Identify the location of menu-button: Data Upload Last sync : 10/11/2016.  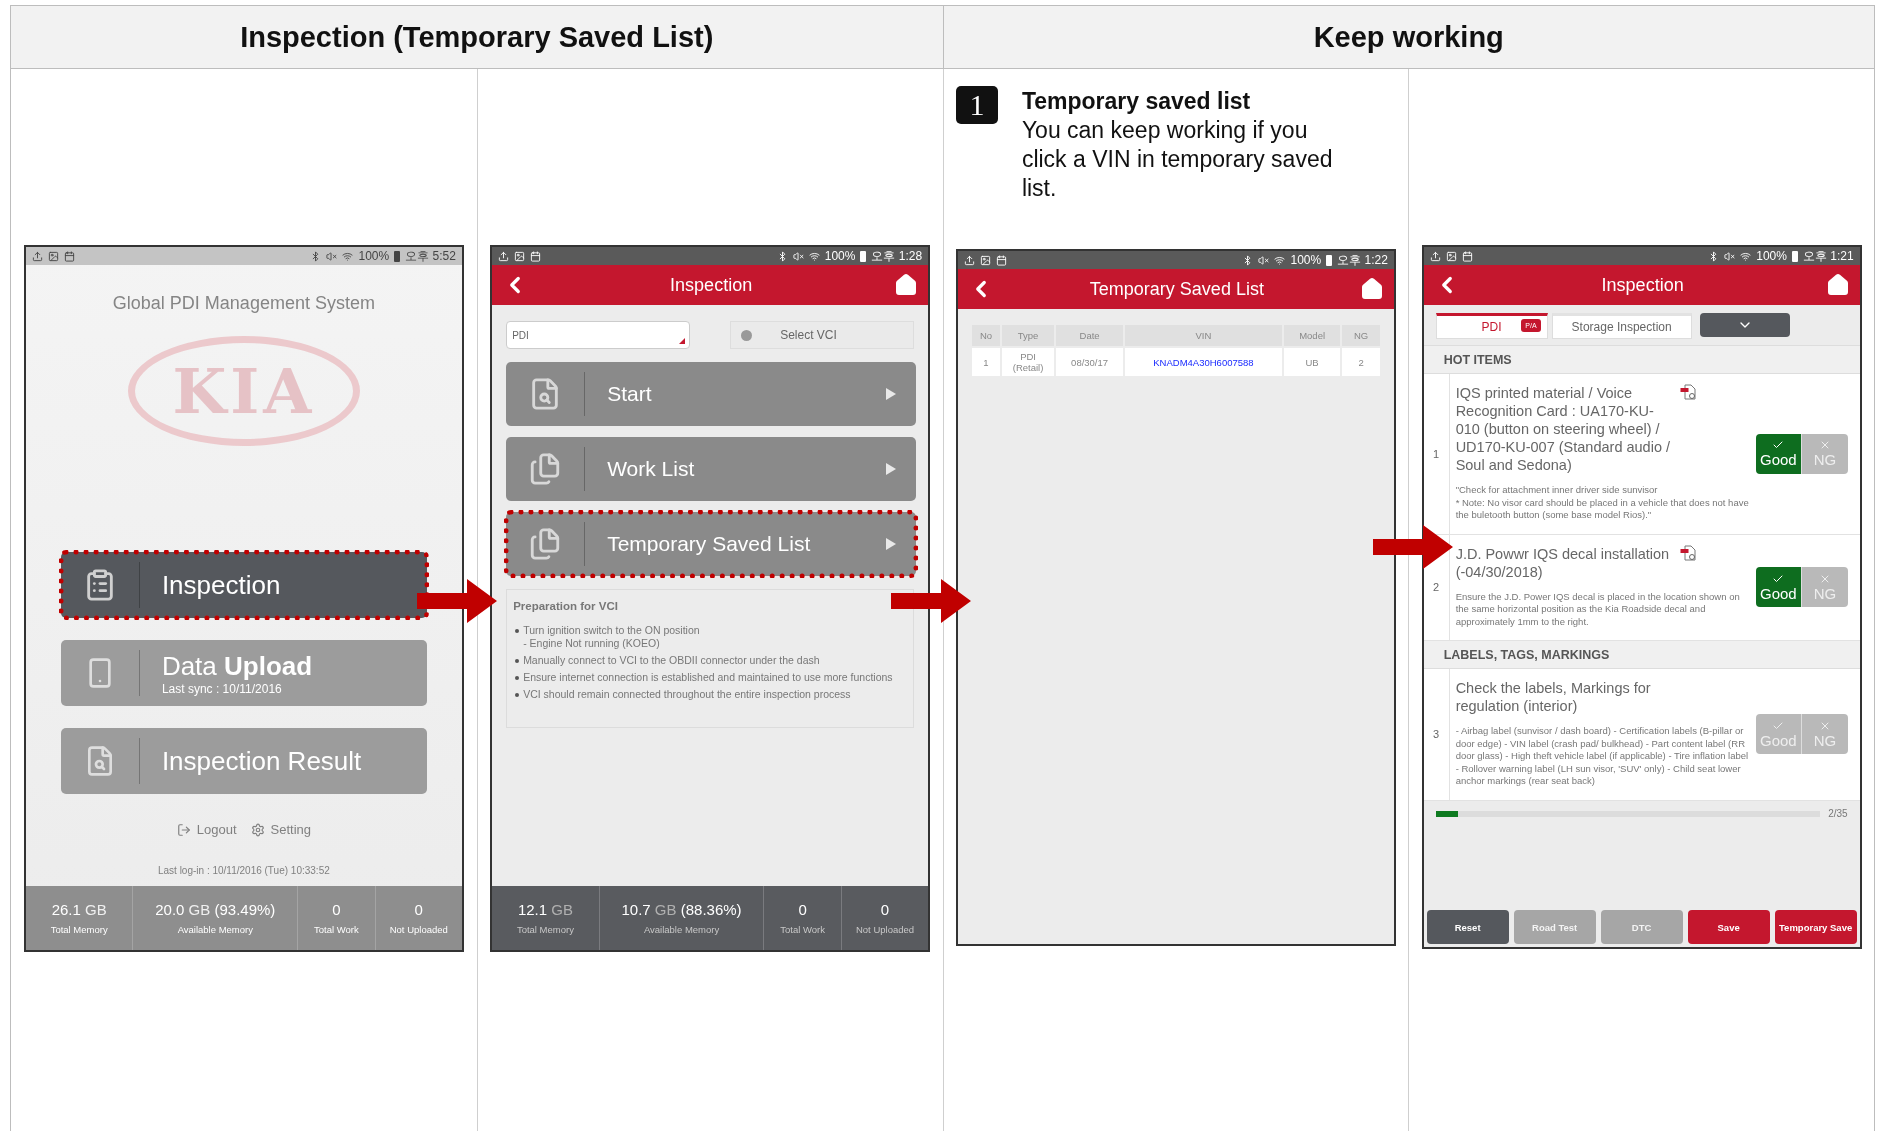
(243, 673).